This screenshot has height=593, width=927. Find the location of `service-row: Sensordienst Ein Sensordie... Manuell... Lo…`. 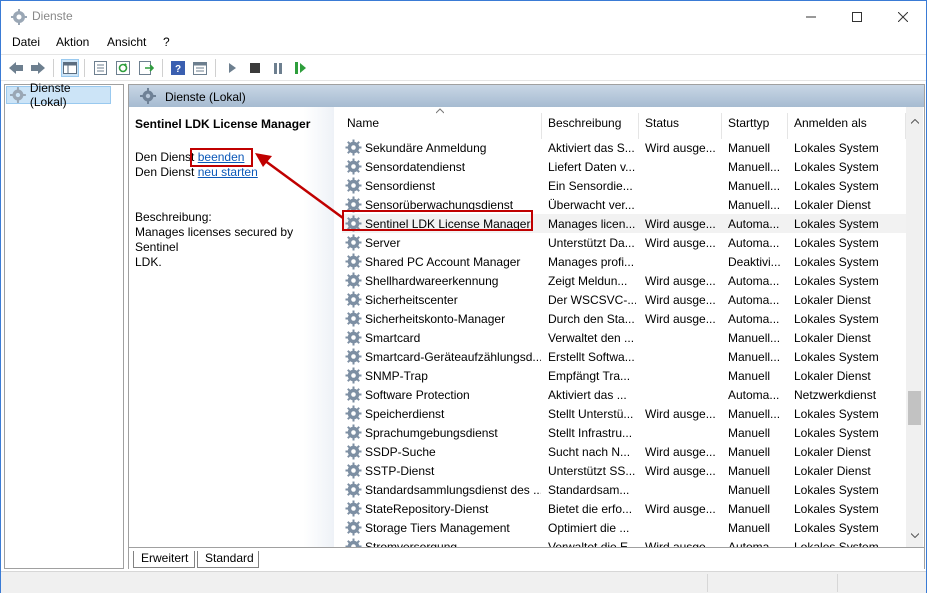

service-row: Sensordienst Ein Sensordie... Manuell... Lo… is located at coordinates (625, 185).